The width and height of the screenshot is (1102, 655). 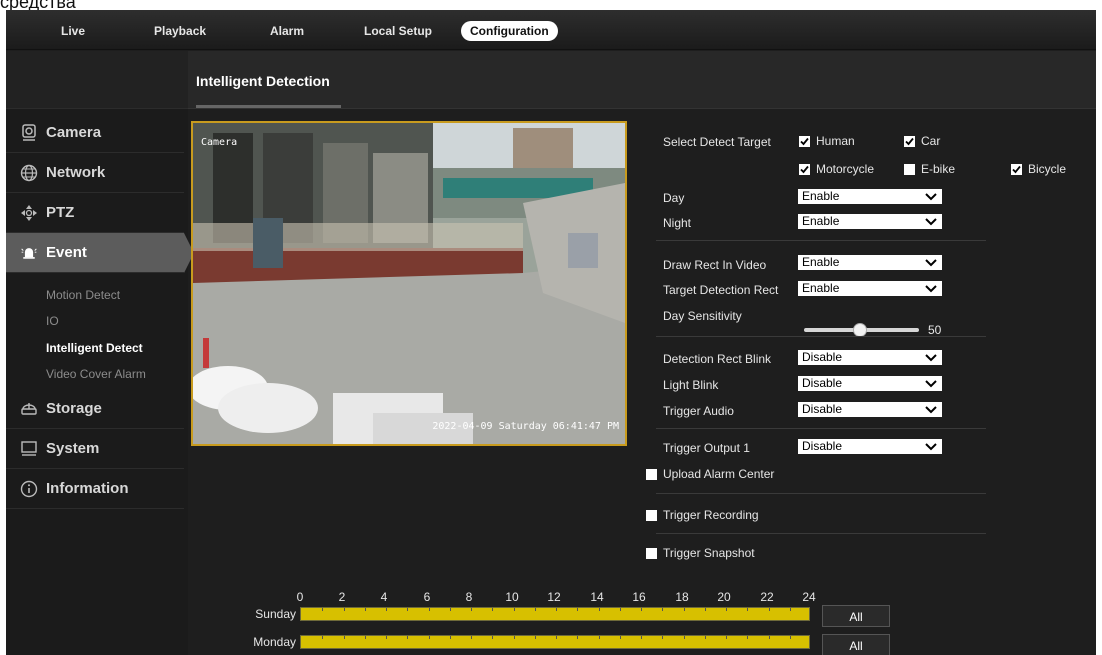 I want to click on page-title: Intelligent Detection, so click(x=263, y=81).